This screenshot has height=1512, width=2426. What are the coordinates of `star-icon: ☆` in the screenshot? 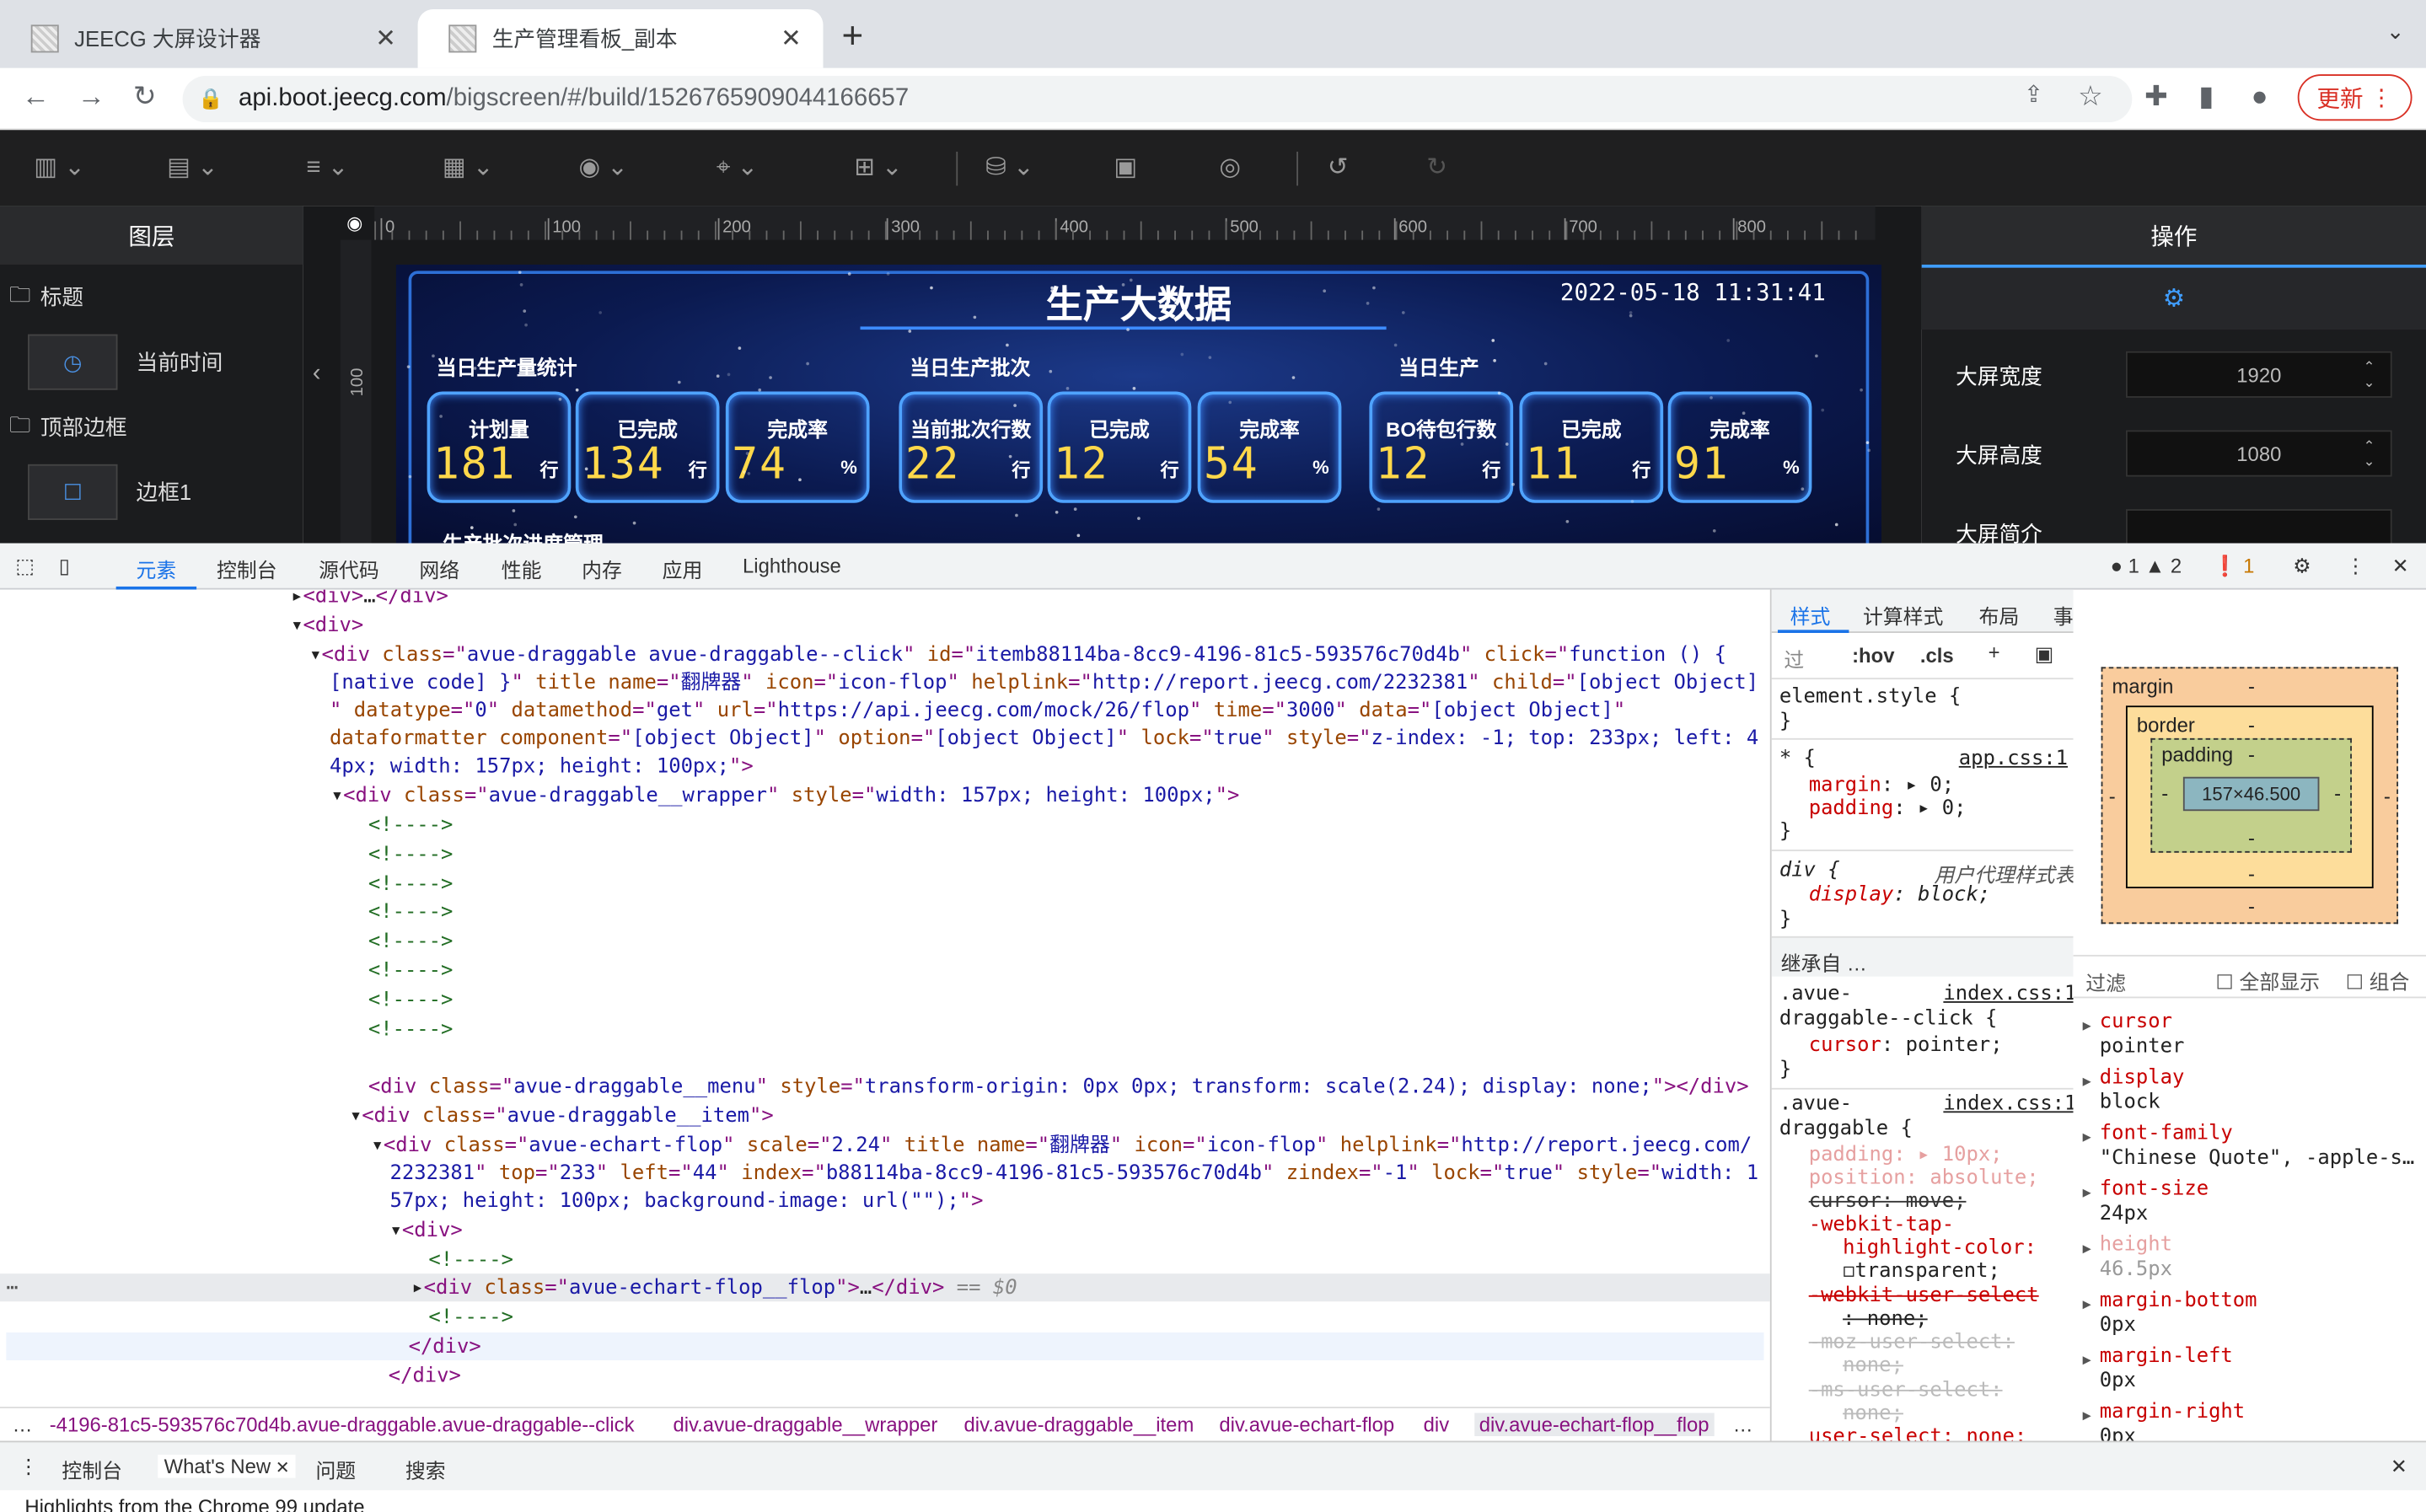 It's located at (2090, 96).